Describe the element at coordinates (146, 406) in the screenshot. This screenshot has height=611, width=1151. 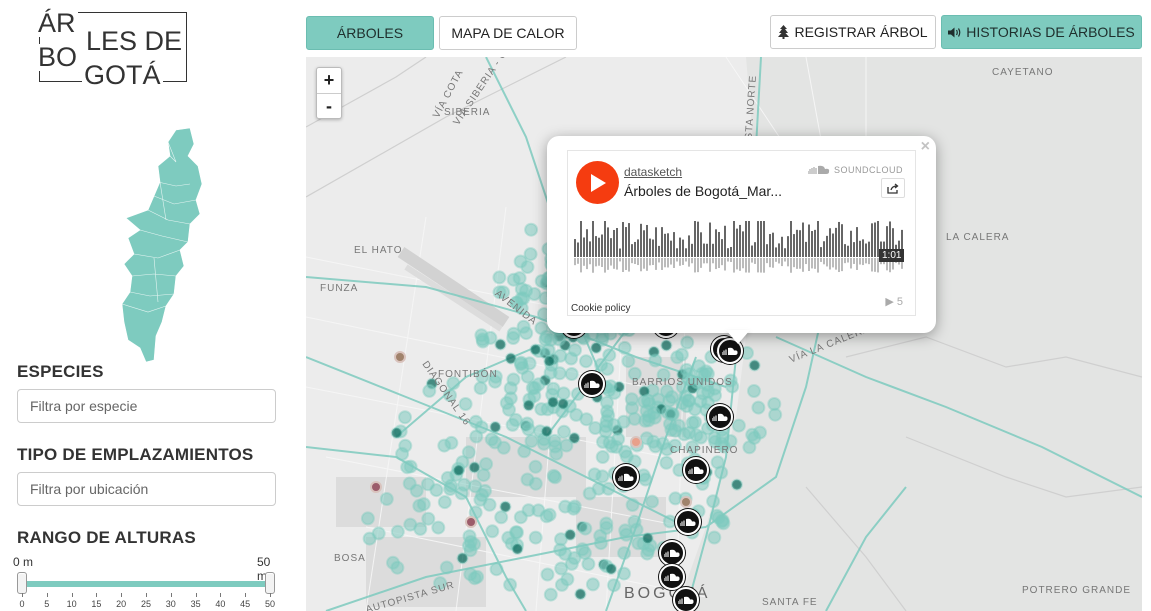
I see `species-filter-input` at that location.